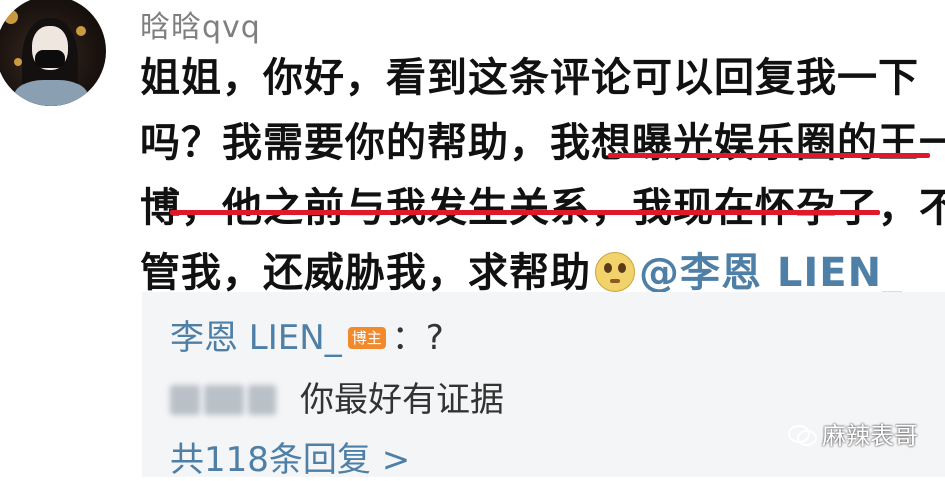 This screenshot has width=945, height=481. What do you see at coordinates (51, 93) in the screenshot?
I see `avatar-shirt` at bounding box center [51, 93].